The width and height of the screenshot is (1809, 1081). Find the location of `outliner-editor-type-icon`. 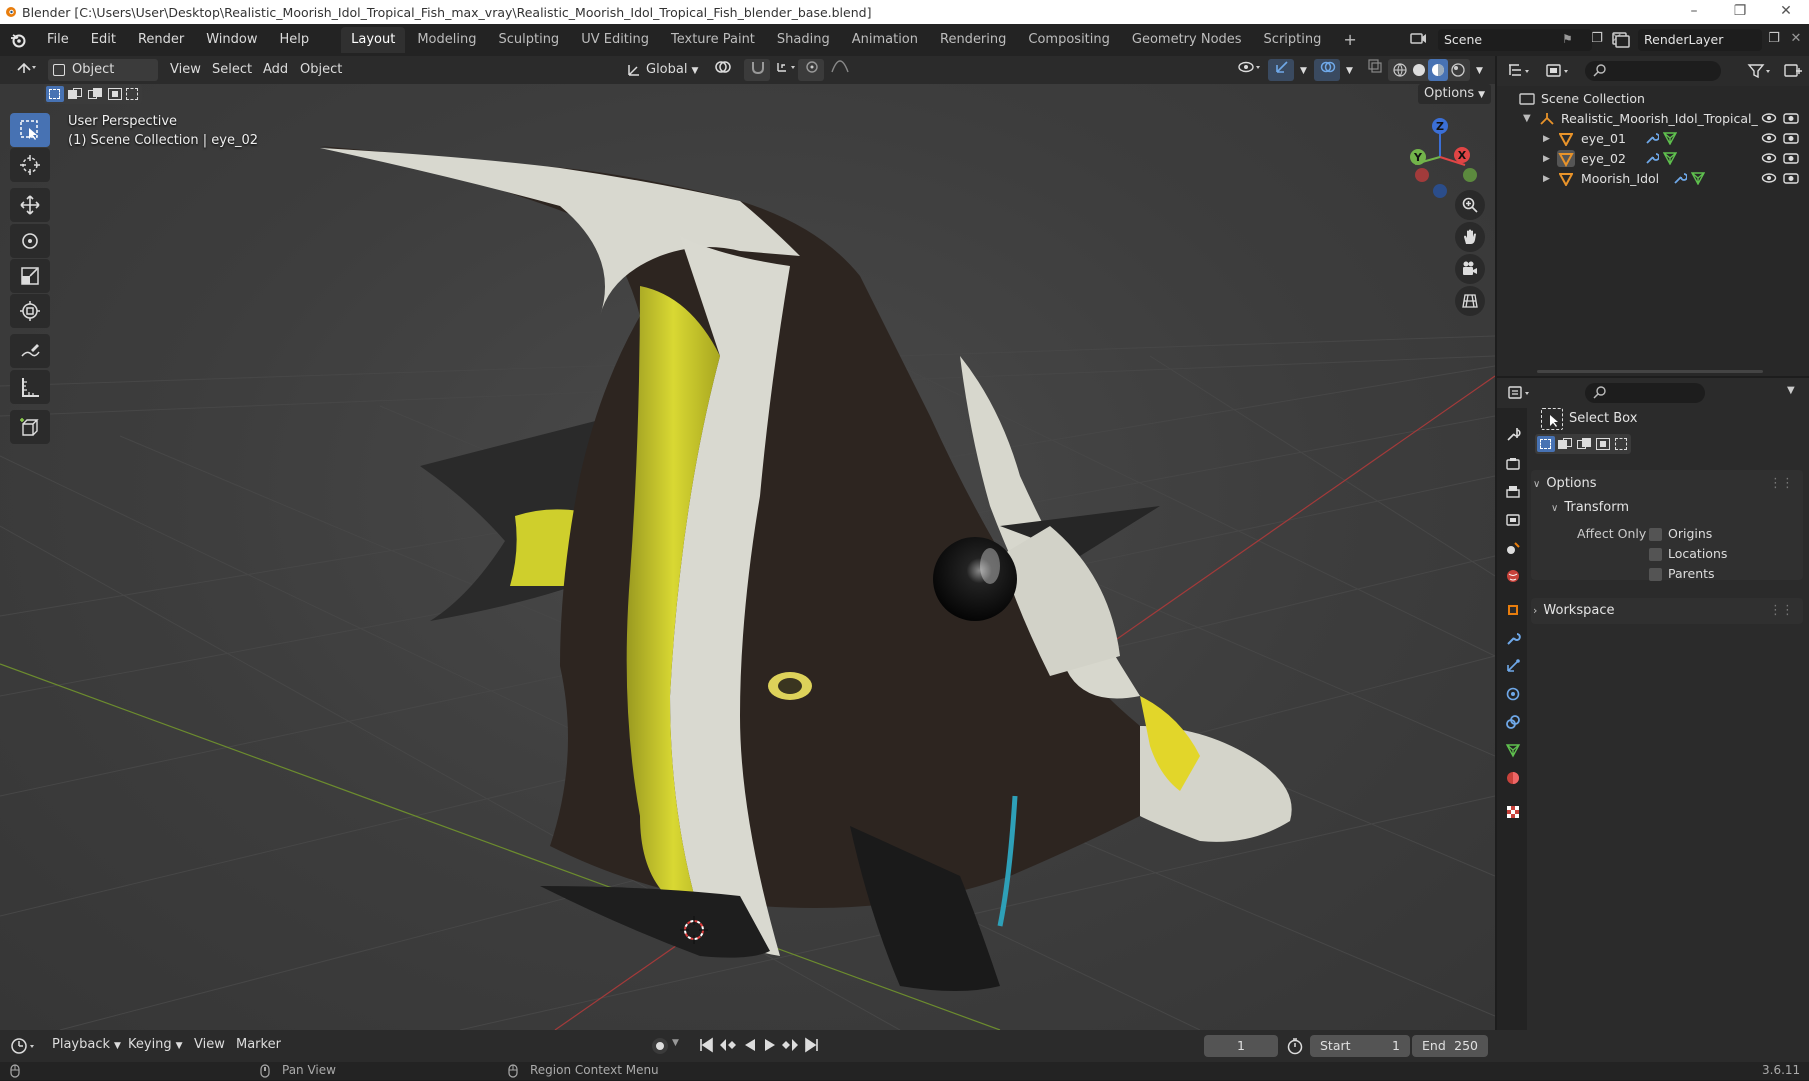

outliner-editor-type-icon is located at coordinates (1520, 73).